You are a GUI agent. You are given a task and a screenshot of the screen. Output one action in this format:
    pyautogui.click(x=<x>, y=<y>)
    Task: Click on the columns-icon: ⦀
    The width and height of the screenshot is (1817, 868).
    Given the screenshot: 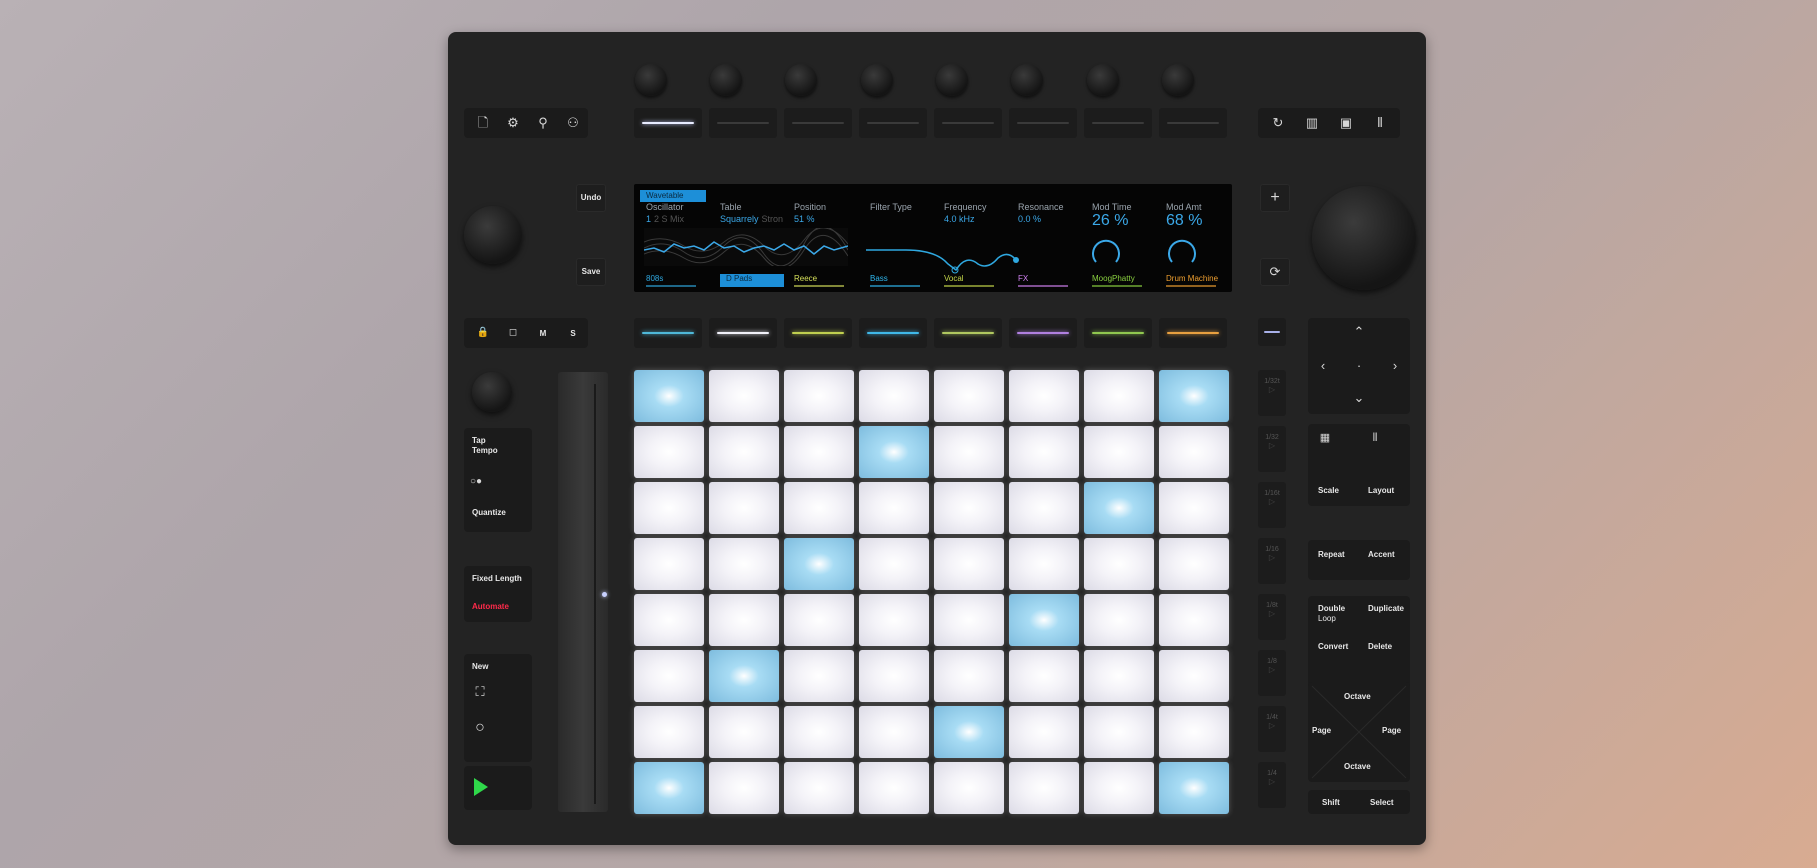 What is the action you would take?
    pyautogui.click(x=1380, y=123)
    